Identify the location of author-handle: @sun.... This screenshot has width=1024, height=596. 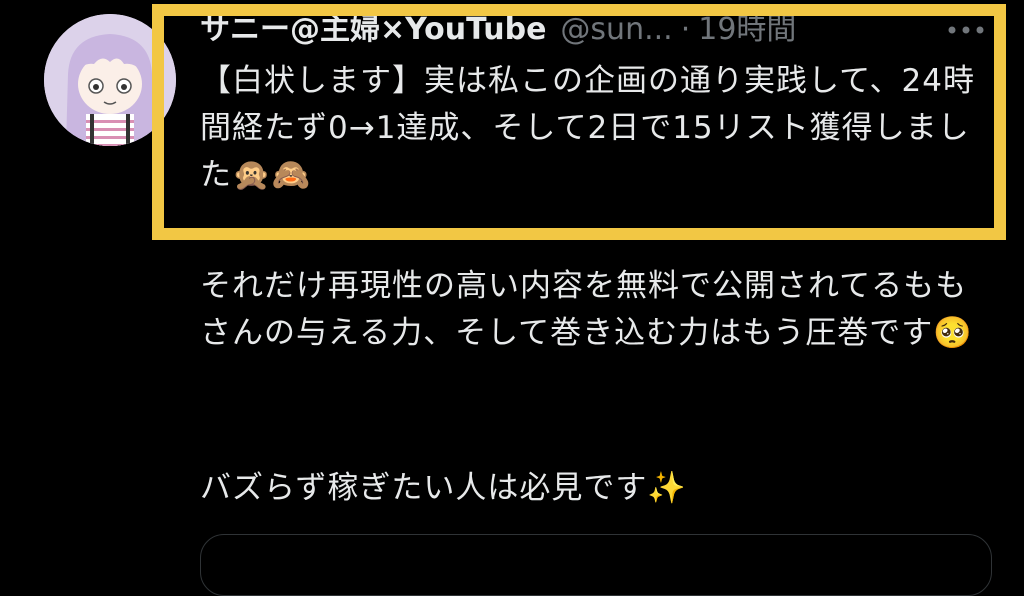
(616, 30).